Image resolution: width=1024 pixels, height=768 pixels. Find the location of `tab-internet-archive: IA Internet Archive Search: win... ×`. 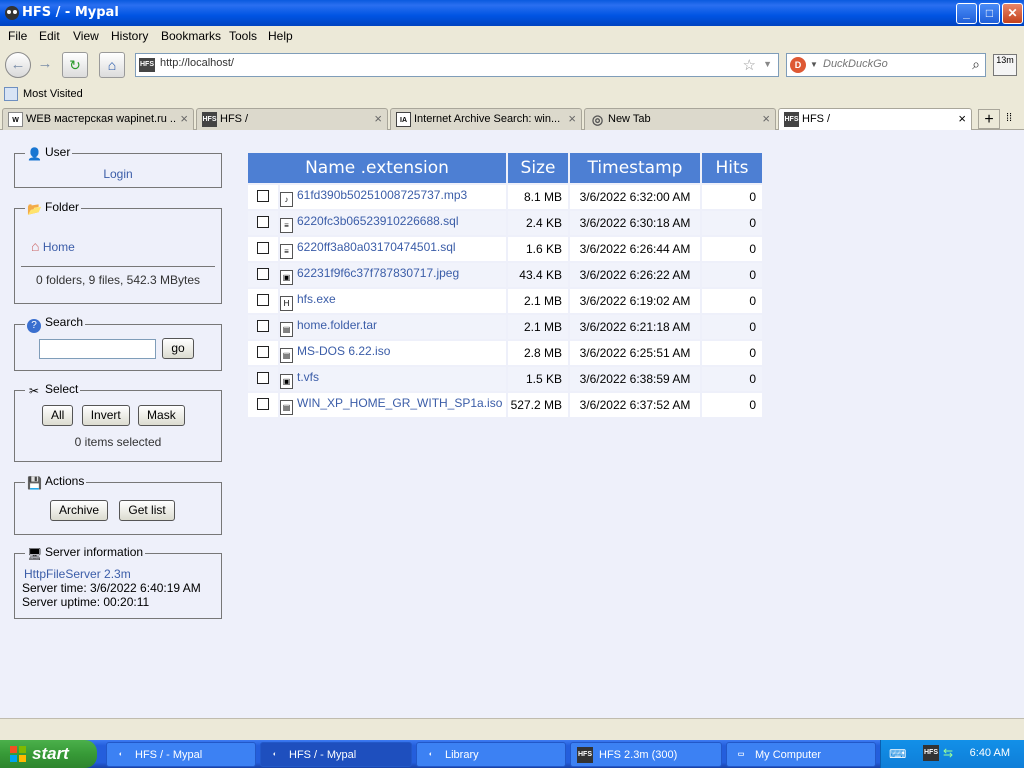

tab-internet-archive: IA Internet Archive Search: win... × is located at coordinates (486, 119).